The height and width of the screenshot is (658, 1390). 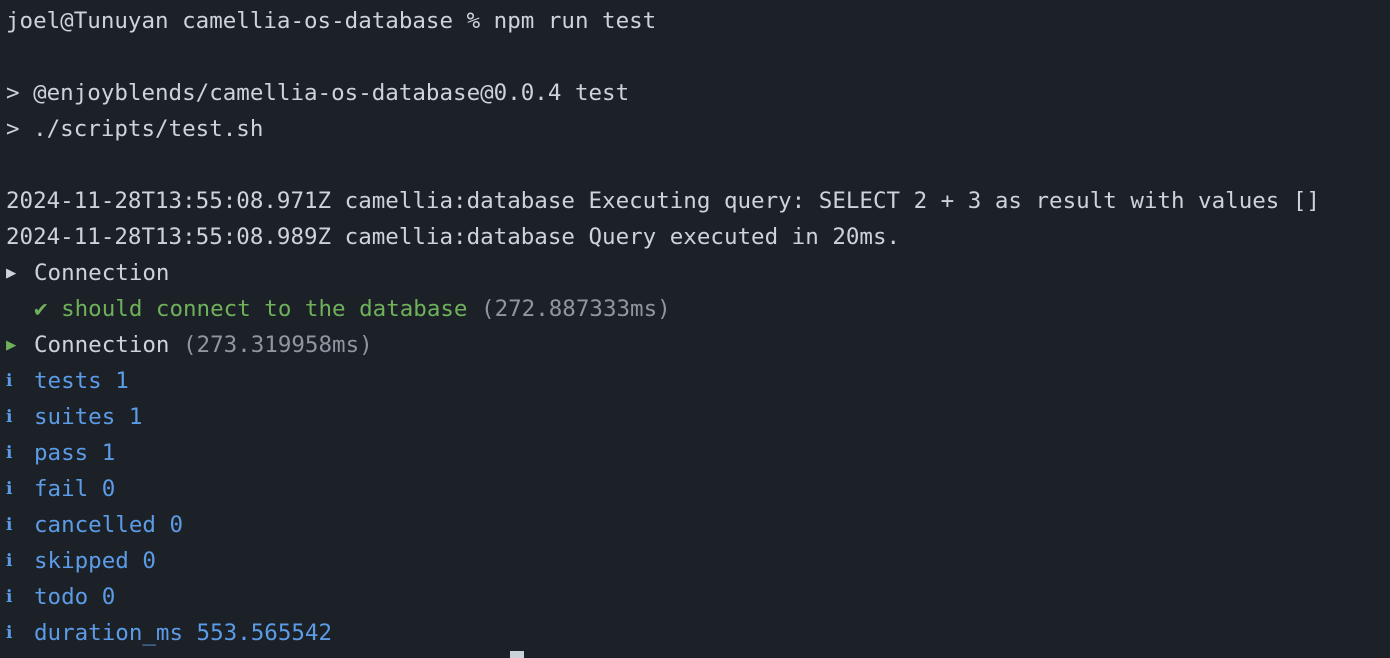 I want to click on summary-line: ℹ suites 1, so click(x=698, y=417).